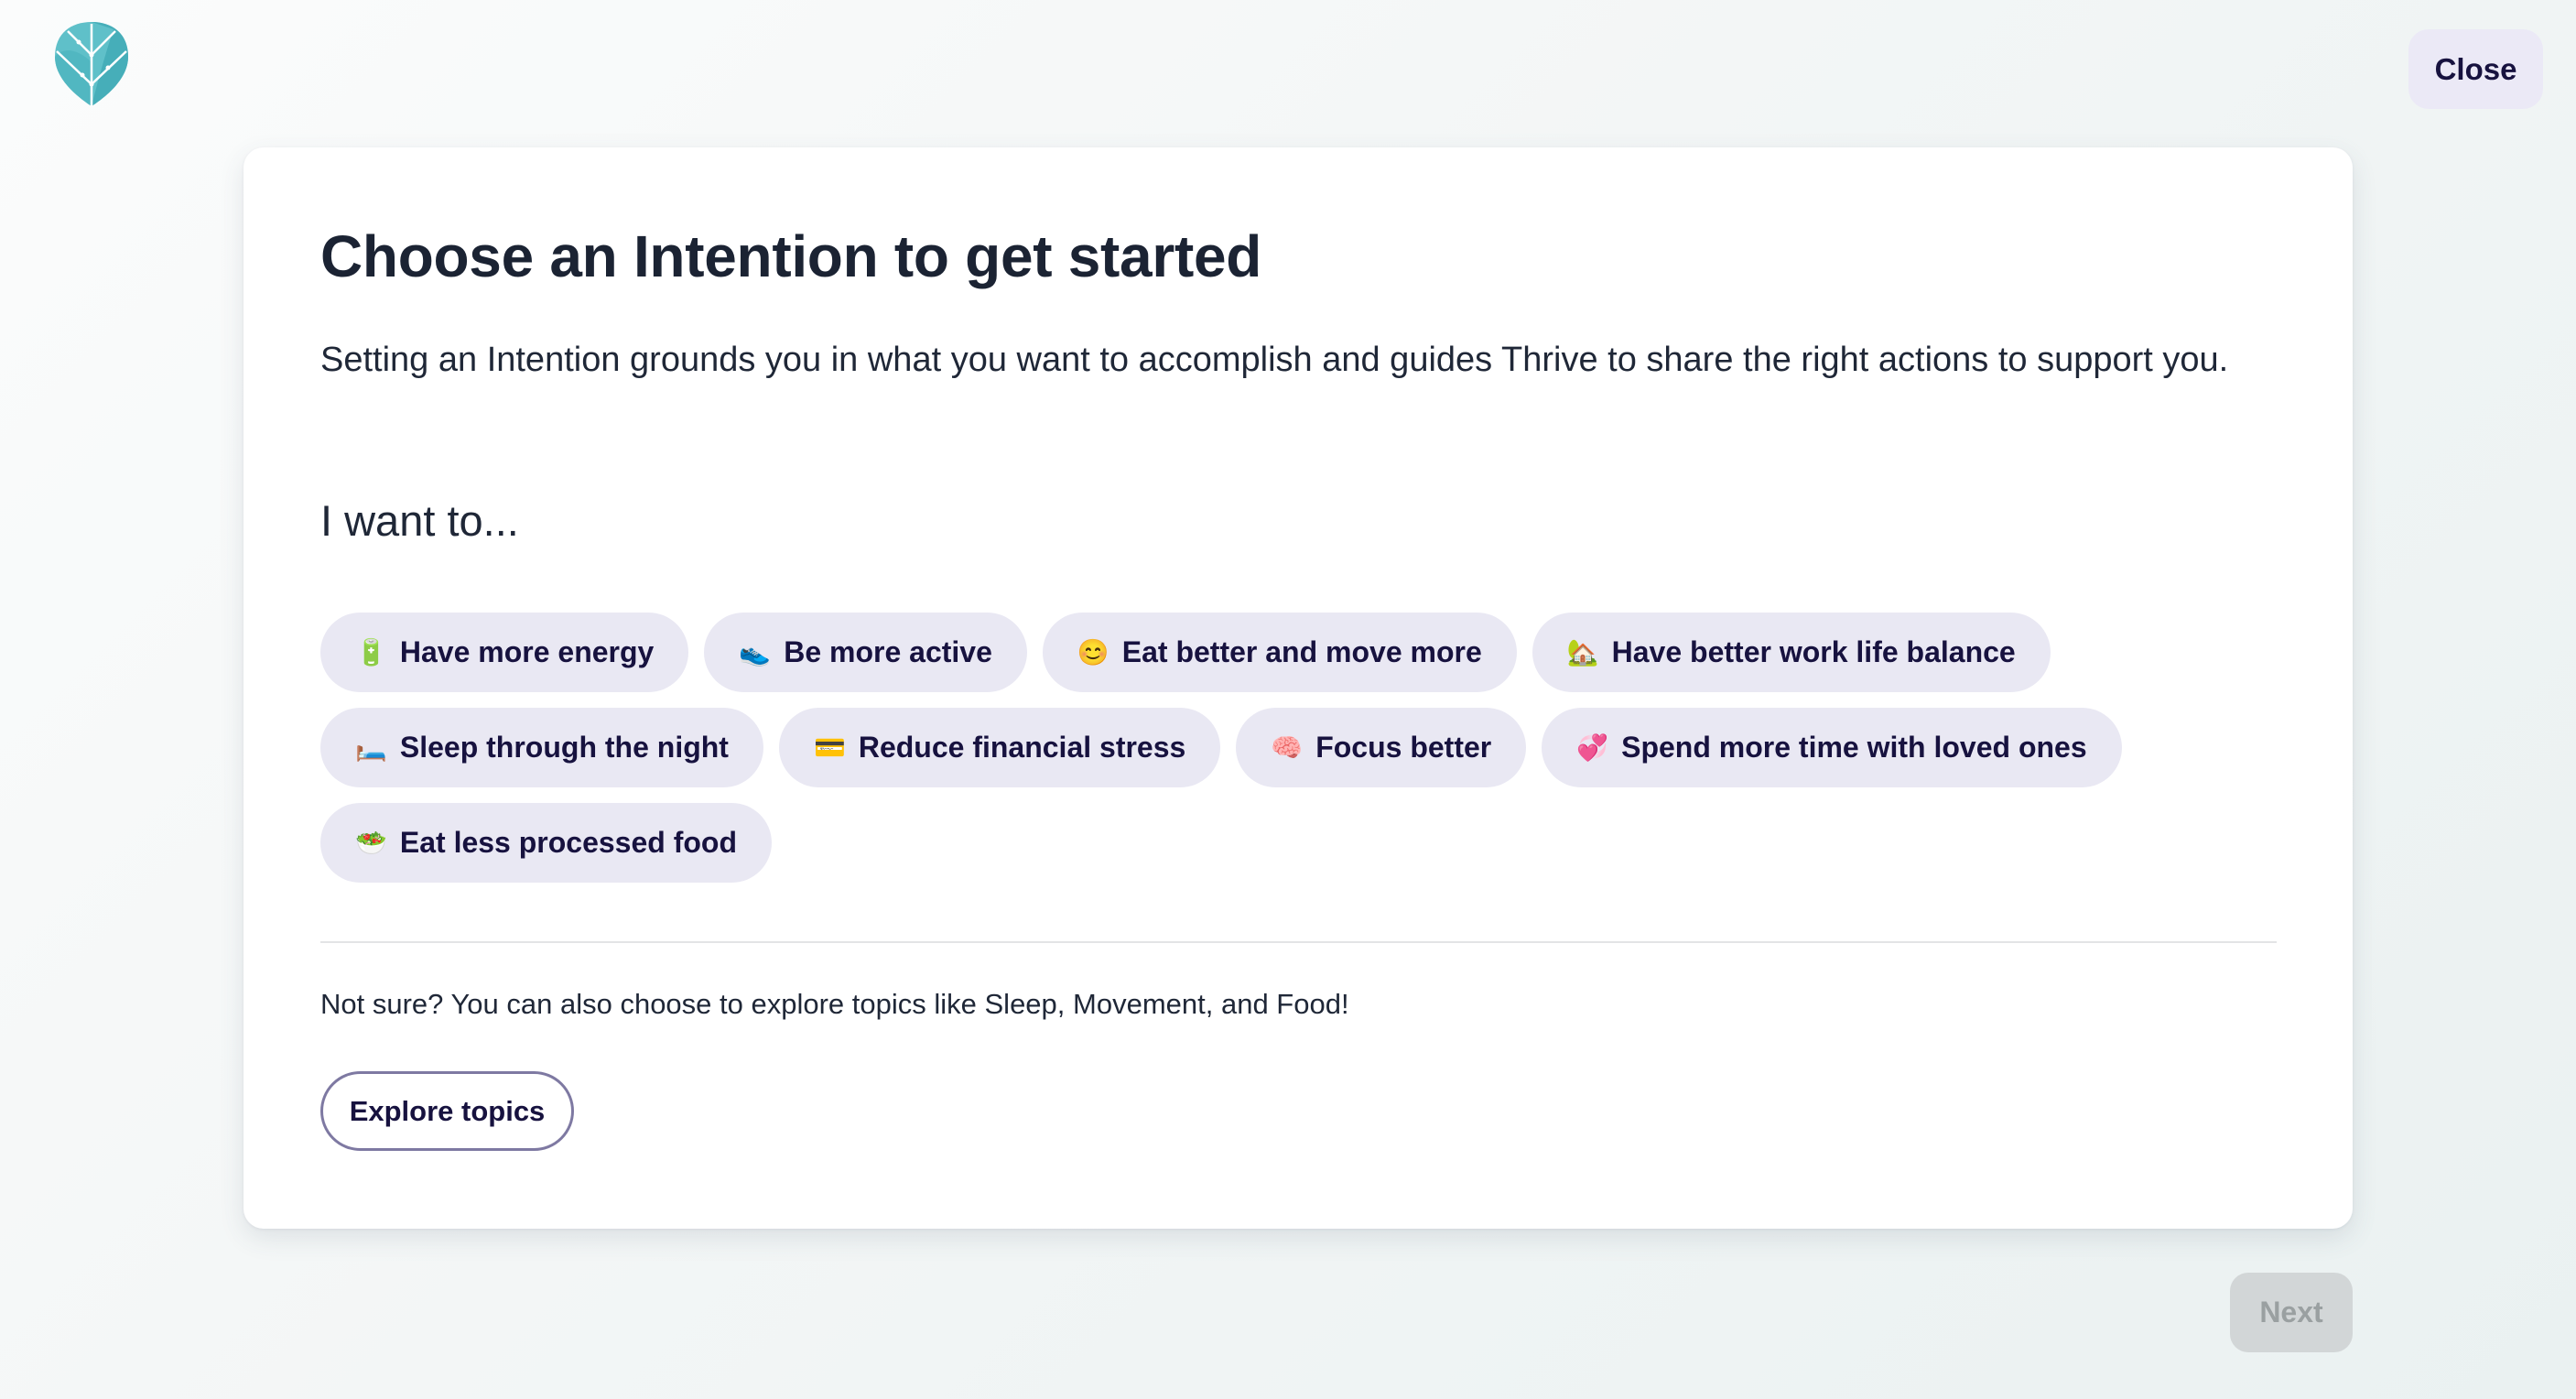 The image size is (2576, 1399). I want to click on intention-chip-eat-better-and-move-more: 😊 Eat better and move more, so click(1279, 652).